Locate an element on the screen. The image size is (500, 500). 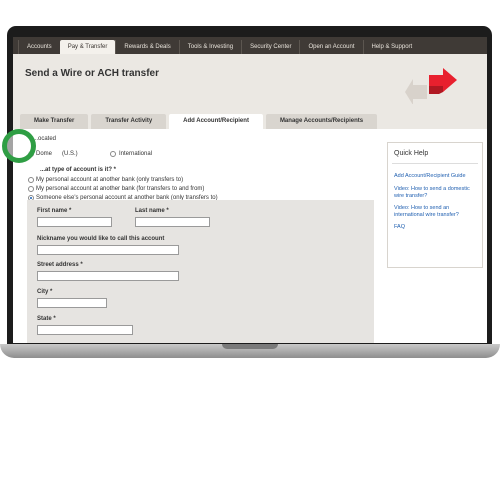
state-label: State * is located at coordinates (46, 319).